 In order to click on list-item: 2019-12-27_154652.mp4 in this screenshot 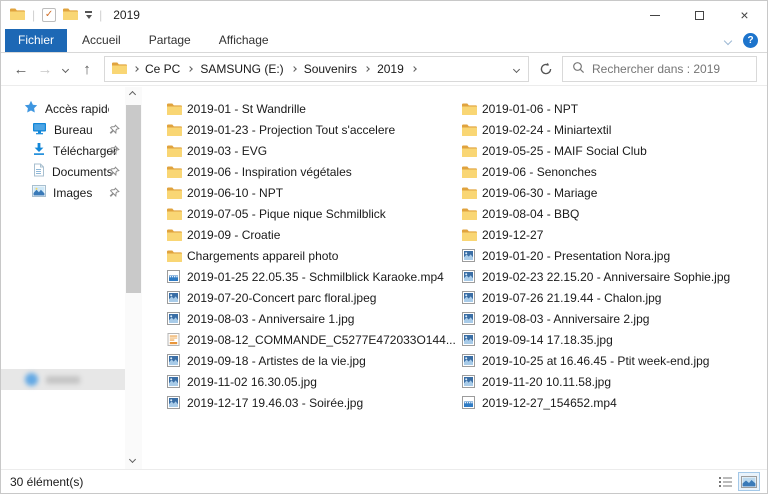, I will do `click(596, 402)`.